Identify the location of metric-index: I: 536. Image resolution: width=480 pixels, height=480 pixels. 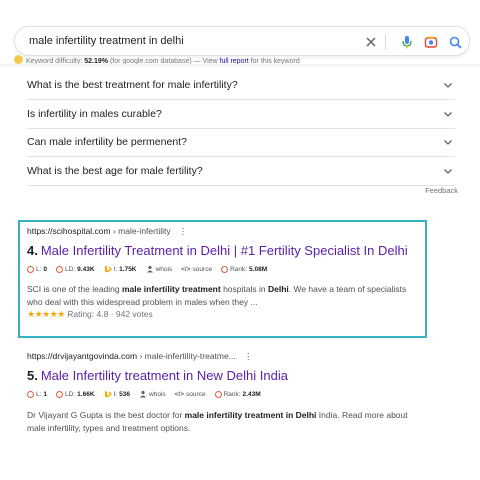
(117, 394).